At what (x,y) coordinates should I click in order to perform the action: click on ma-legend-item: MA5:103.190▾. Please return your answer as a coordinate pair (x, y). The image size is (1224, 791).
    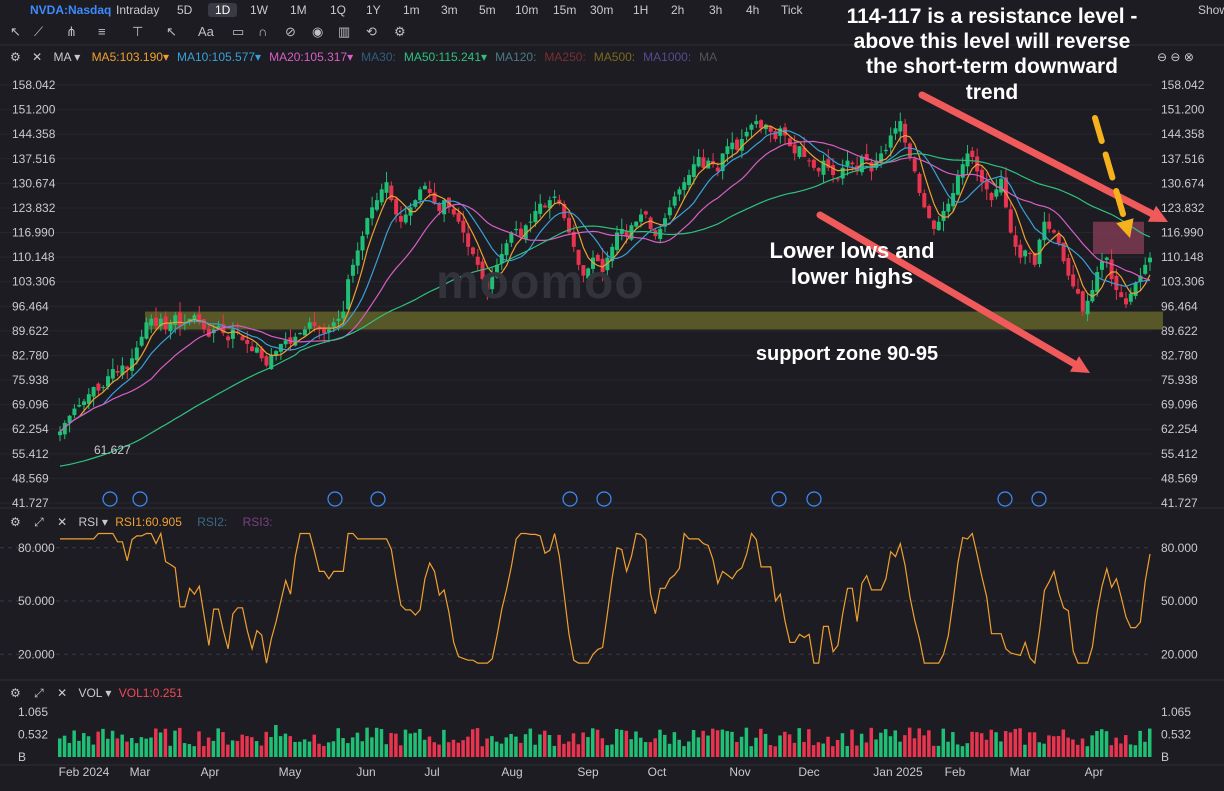
    Looking at the image, I should click on (130, 57).